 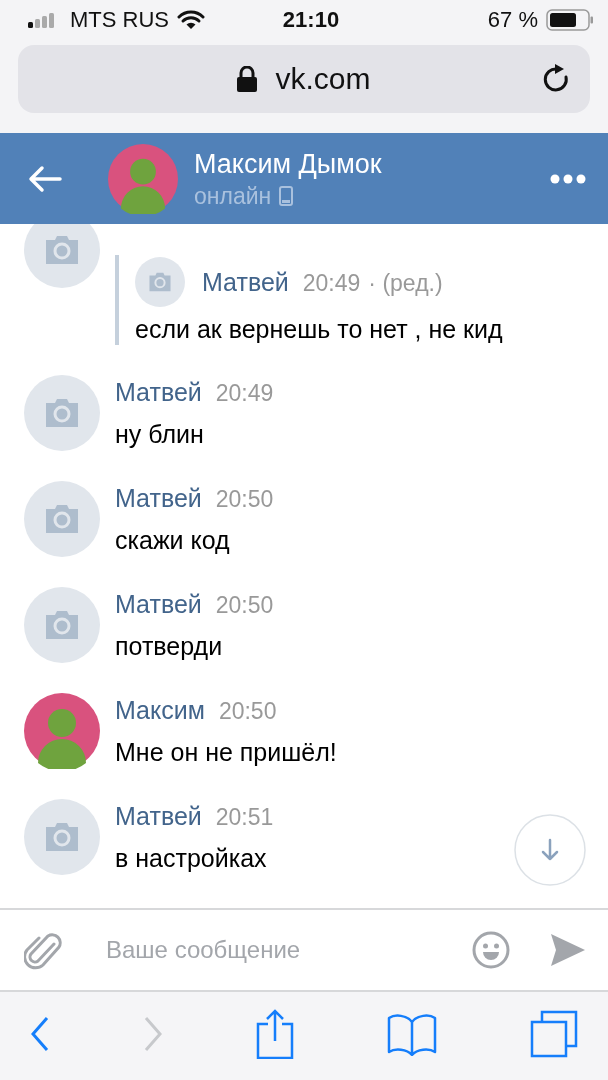 What do you see at coordinates (289, 950) in the screenshot?
I see `message-field: Ваше сообщение` at bounding box center [289, 950].